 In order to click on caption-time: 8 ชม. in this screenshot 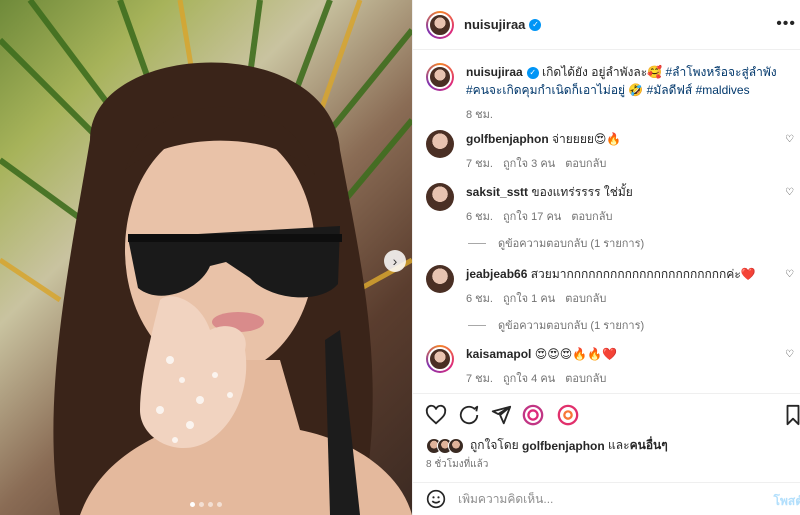, I will do `click(479, 115)`.